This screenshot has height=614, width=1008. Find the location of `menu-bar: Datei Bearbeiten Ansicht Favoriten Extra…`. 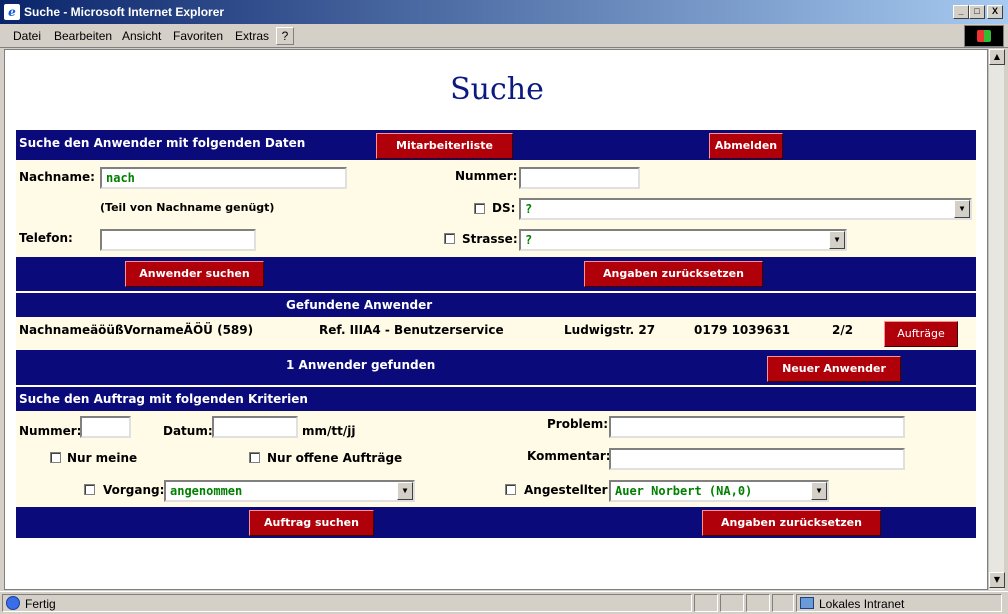

menu-bar: Datei Bearbeiten Ansicht Favoriten Extra… is located at coordinates (504, 36).